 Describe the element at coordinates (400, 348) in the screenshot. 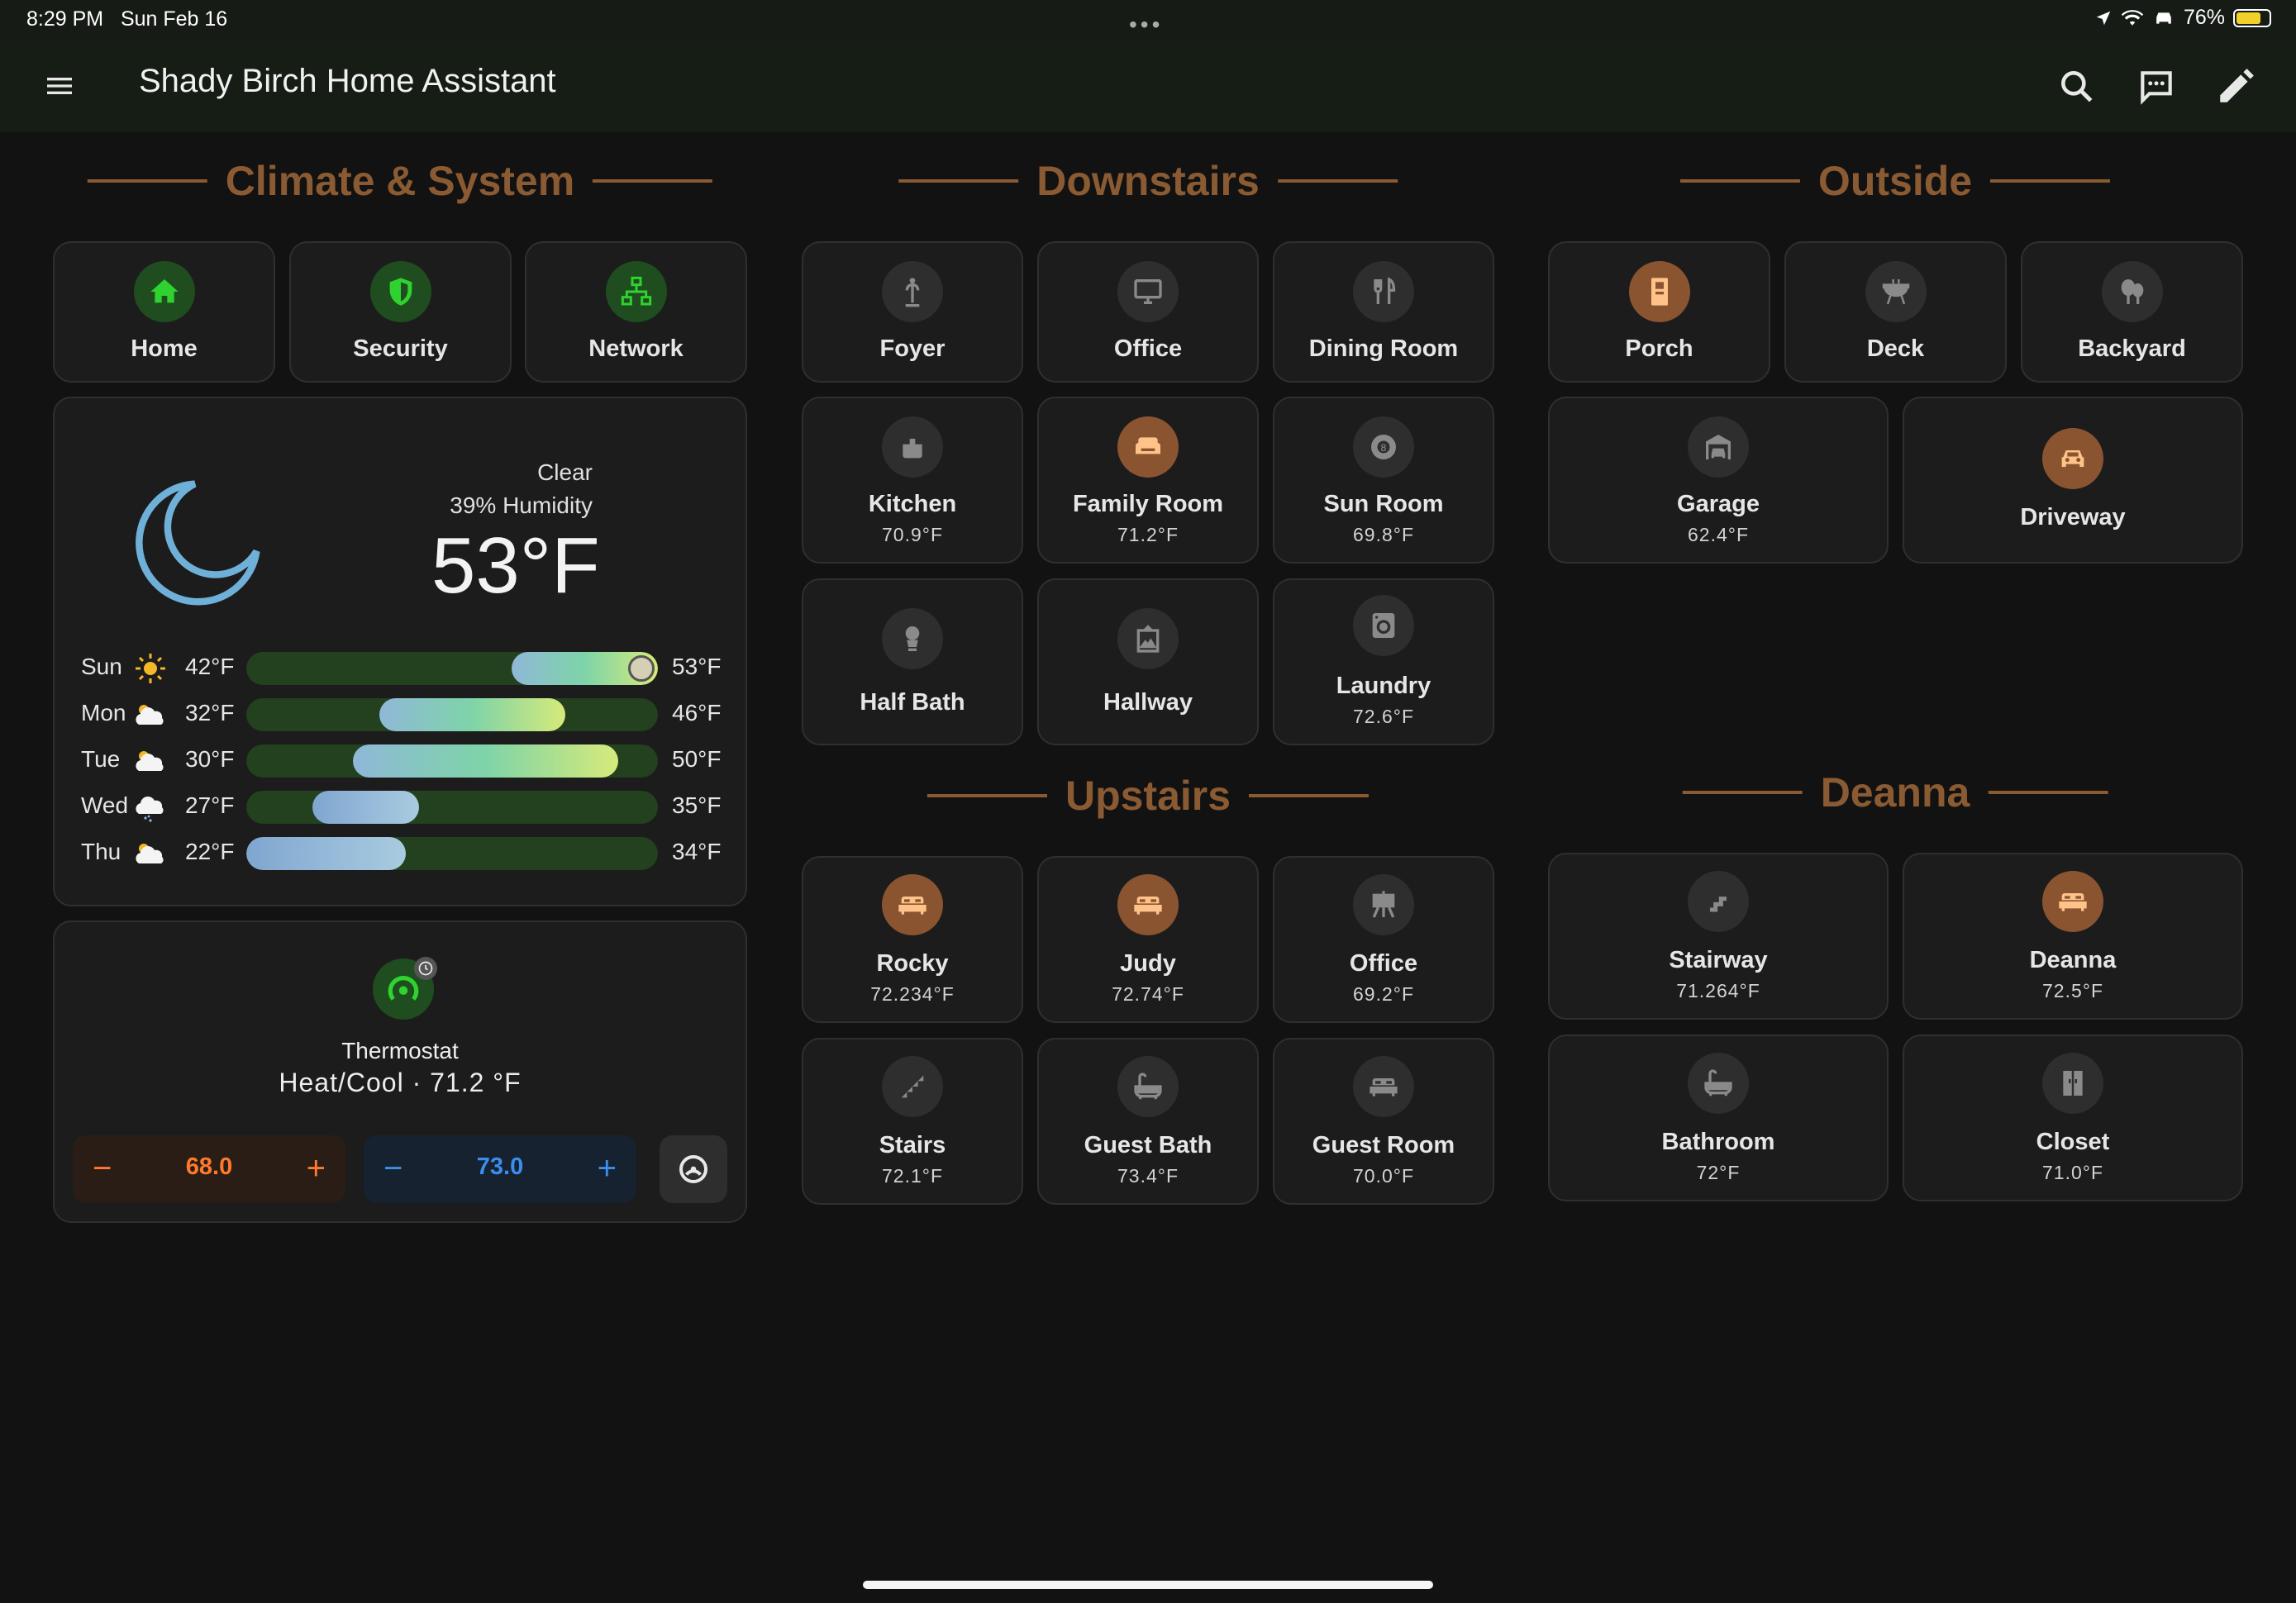

I see `tile-label: Security` at that location.